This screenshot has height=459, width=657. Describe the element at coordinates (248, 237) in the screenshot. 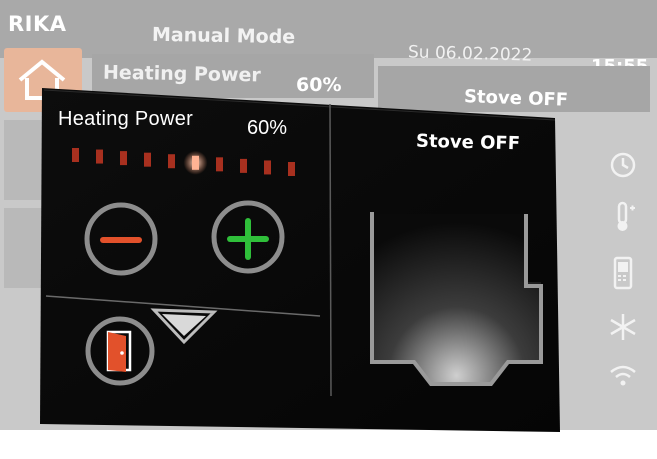

I see `increase-power-button` at that location.